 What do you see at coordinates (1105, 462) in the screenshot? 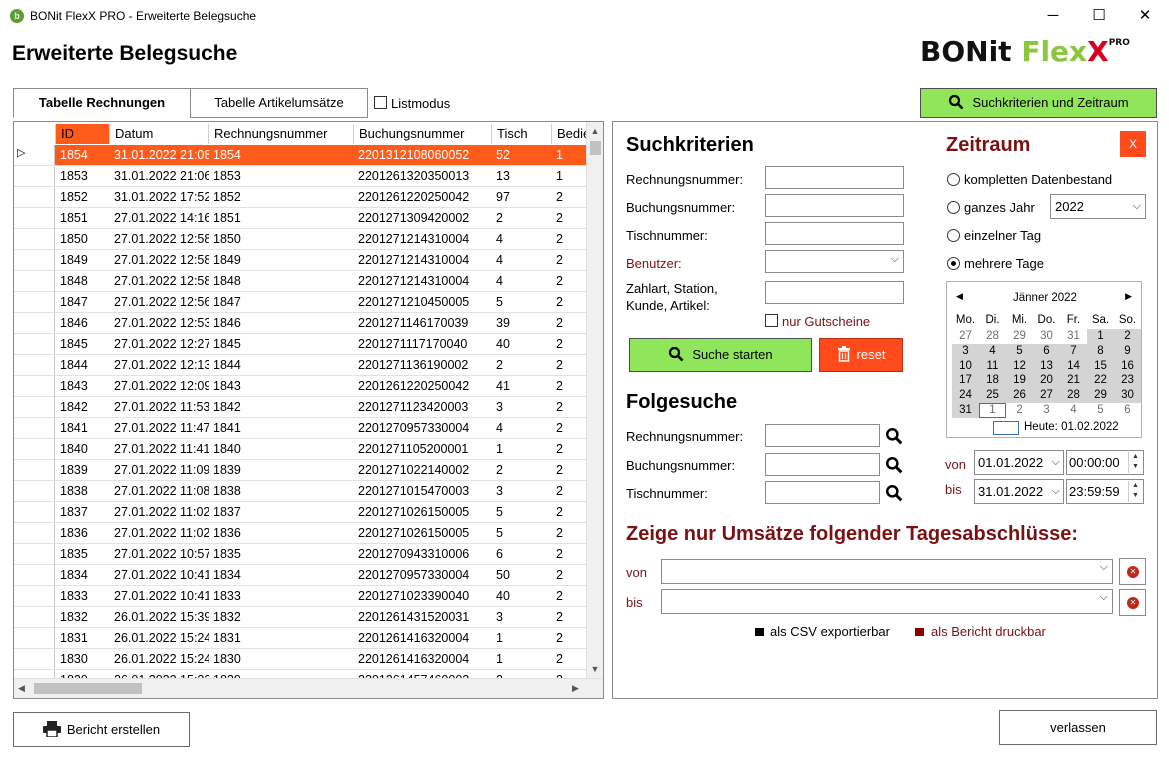
I see `von-time-picker: 00:00:00 ▲ ▼` at bounding box center [1105, 462].